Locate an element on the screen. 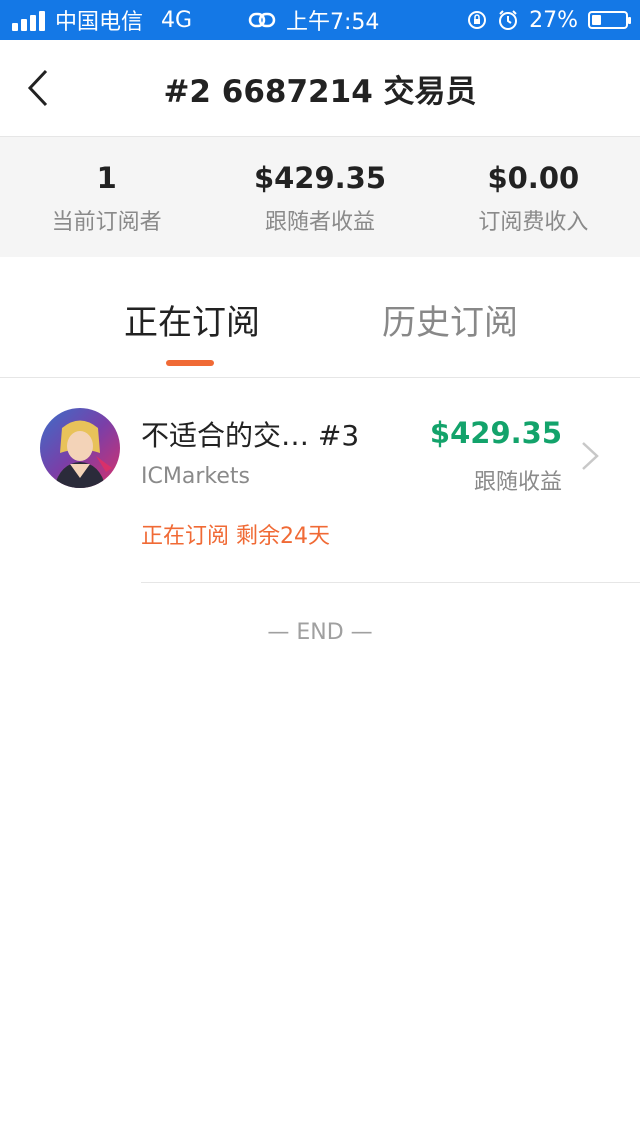  stats-panel: 1 当前订阅者 $429.35 跟随者收益 $0.00 订阅费收入 is located at coordinates (320, 197).